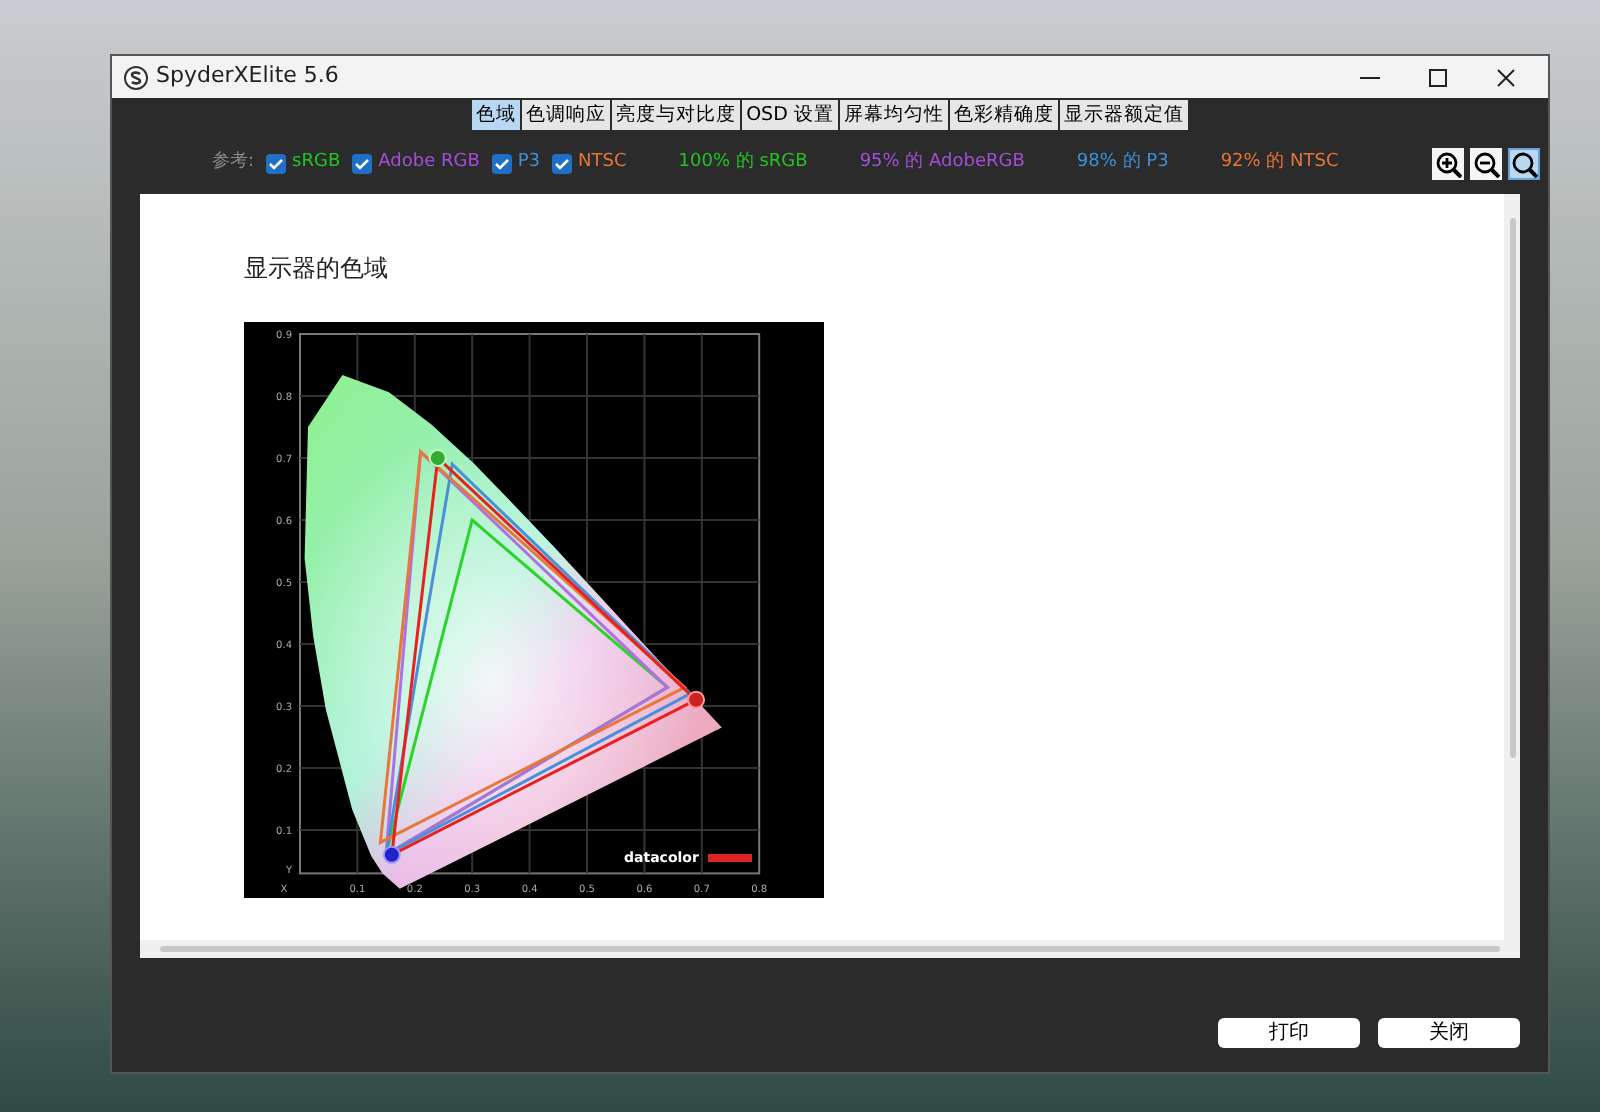  I want to click on window-title: SpyderXElite 5.6, so click(247, 76).